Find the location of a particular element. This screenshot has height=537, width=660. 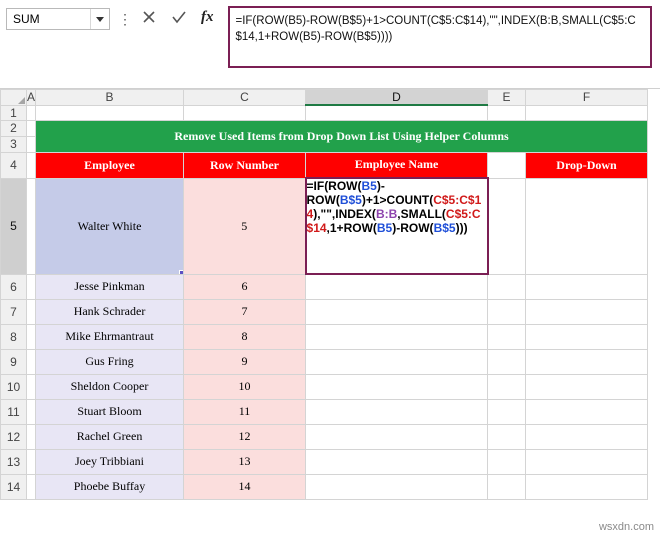

cell-e12 is located at coordinates (507, 436).